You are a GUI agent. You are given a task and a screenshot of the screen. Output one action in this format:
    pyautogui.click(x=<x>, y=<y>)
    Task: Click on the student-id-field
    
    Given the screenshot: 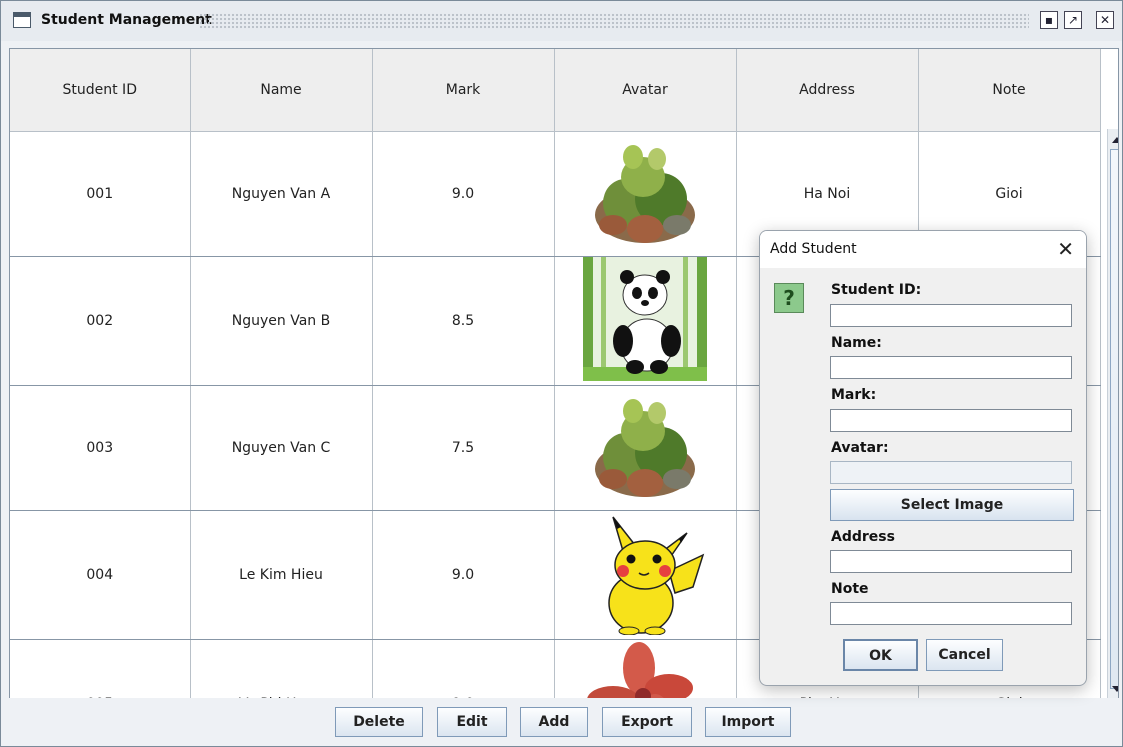 What is the action you would take?
    pyautogui.click(x=951, y=315)
    